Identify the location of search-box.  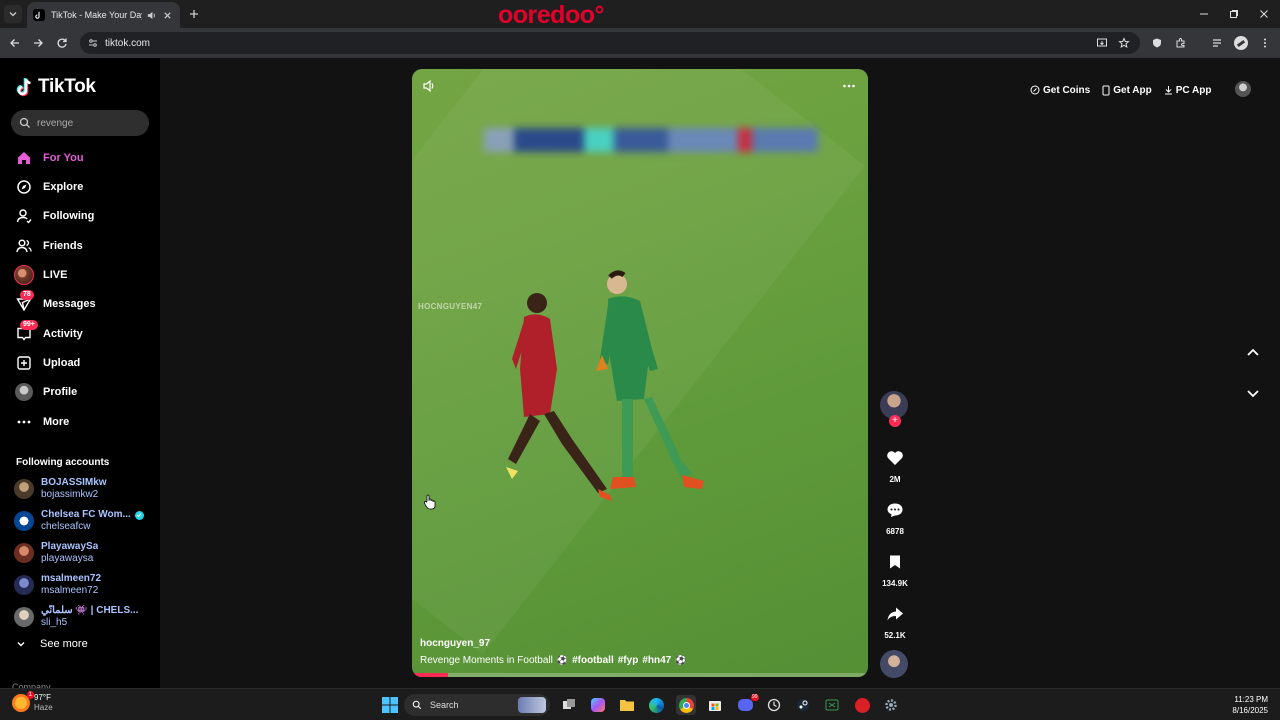
(80, 123).